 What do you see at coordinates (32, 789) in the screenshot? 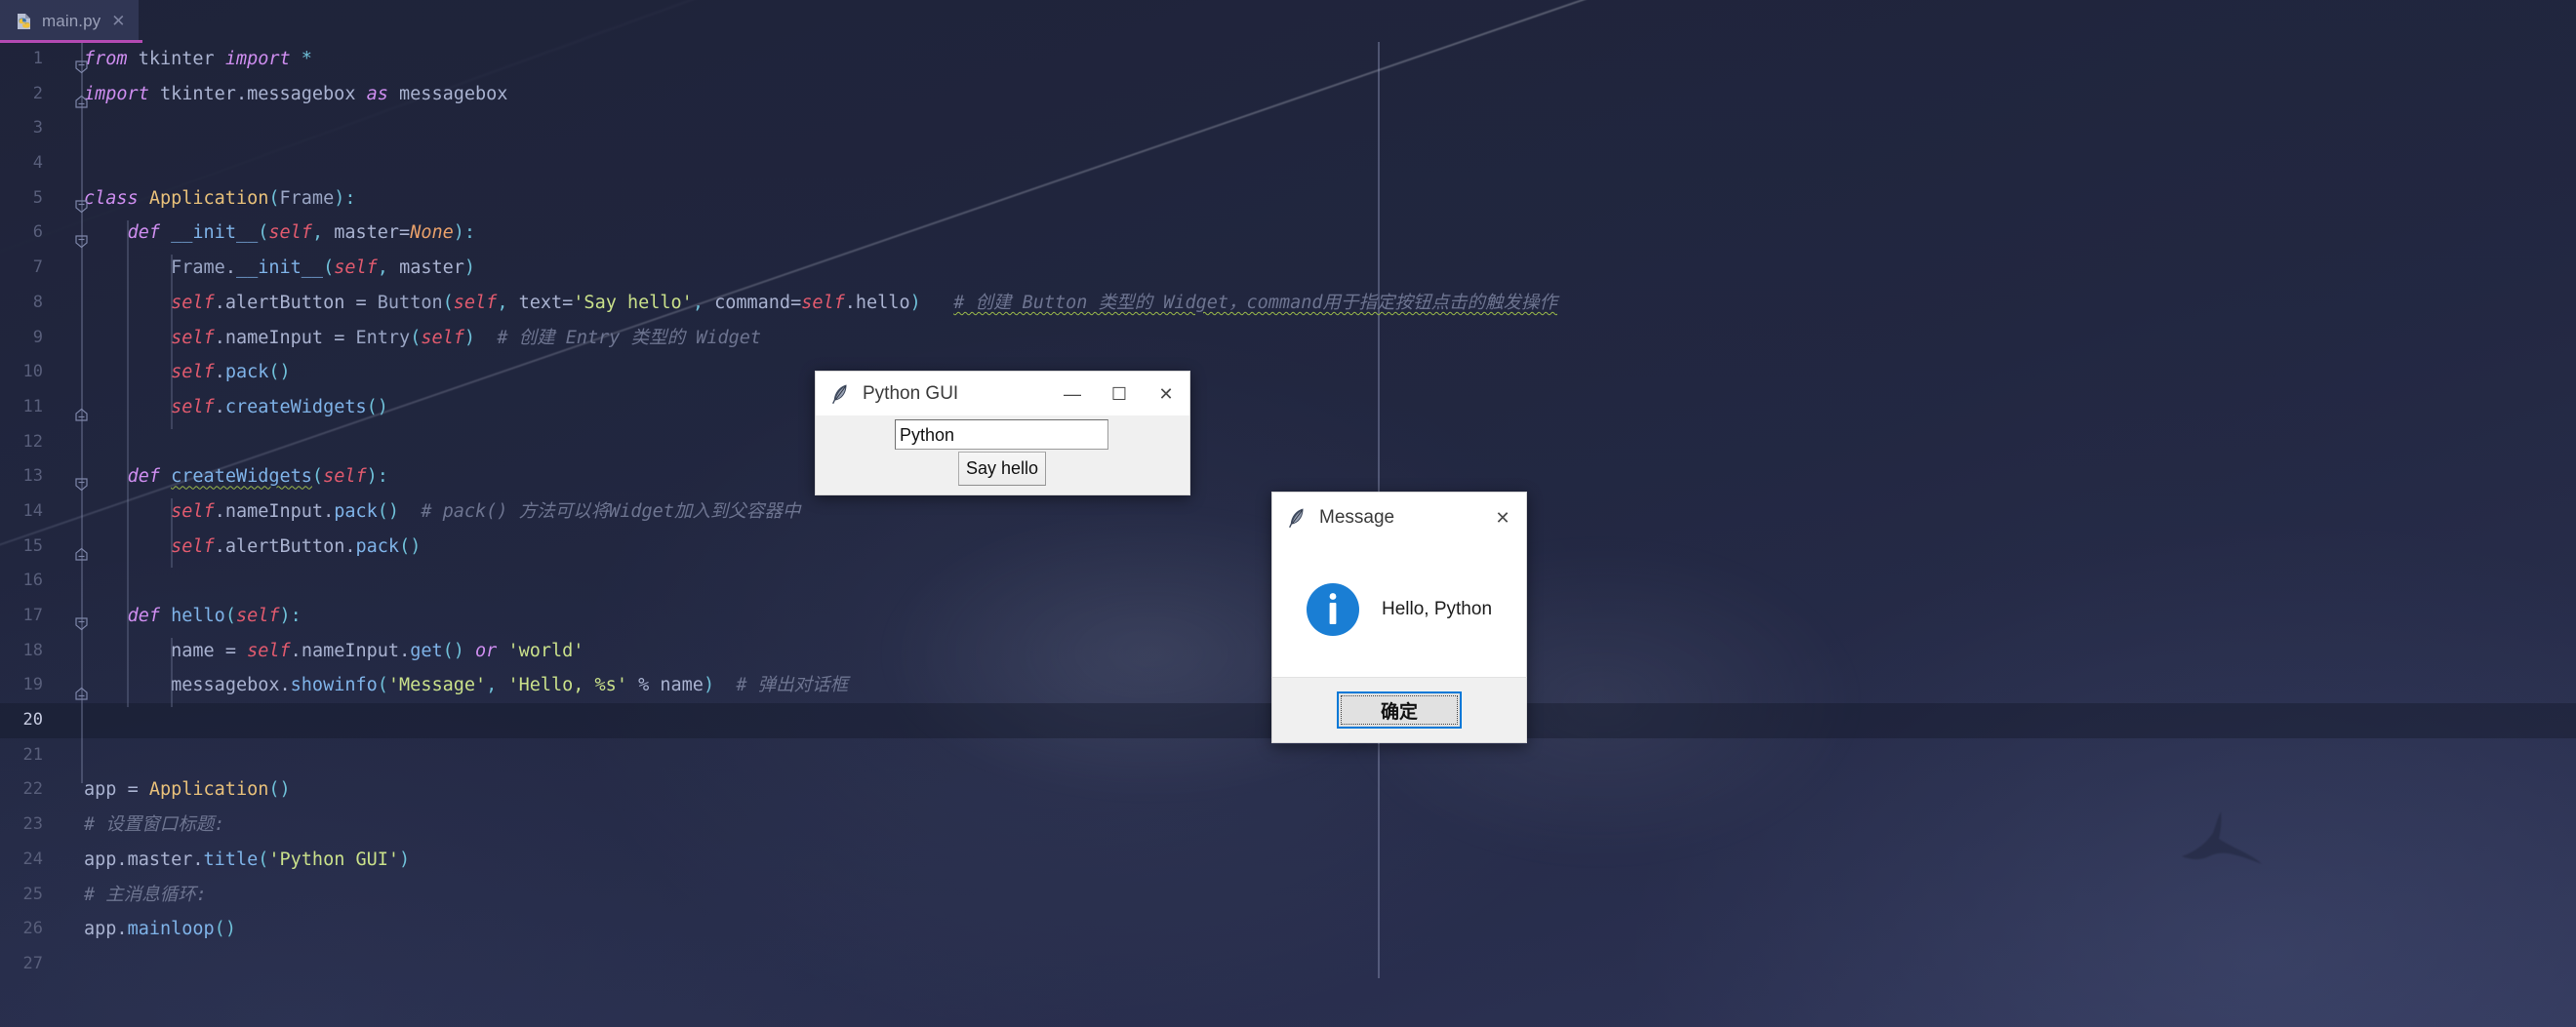
I see `line-number: 22` at bounding box center [32, 789].